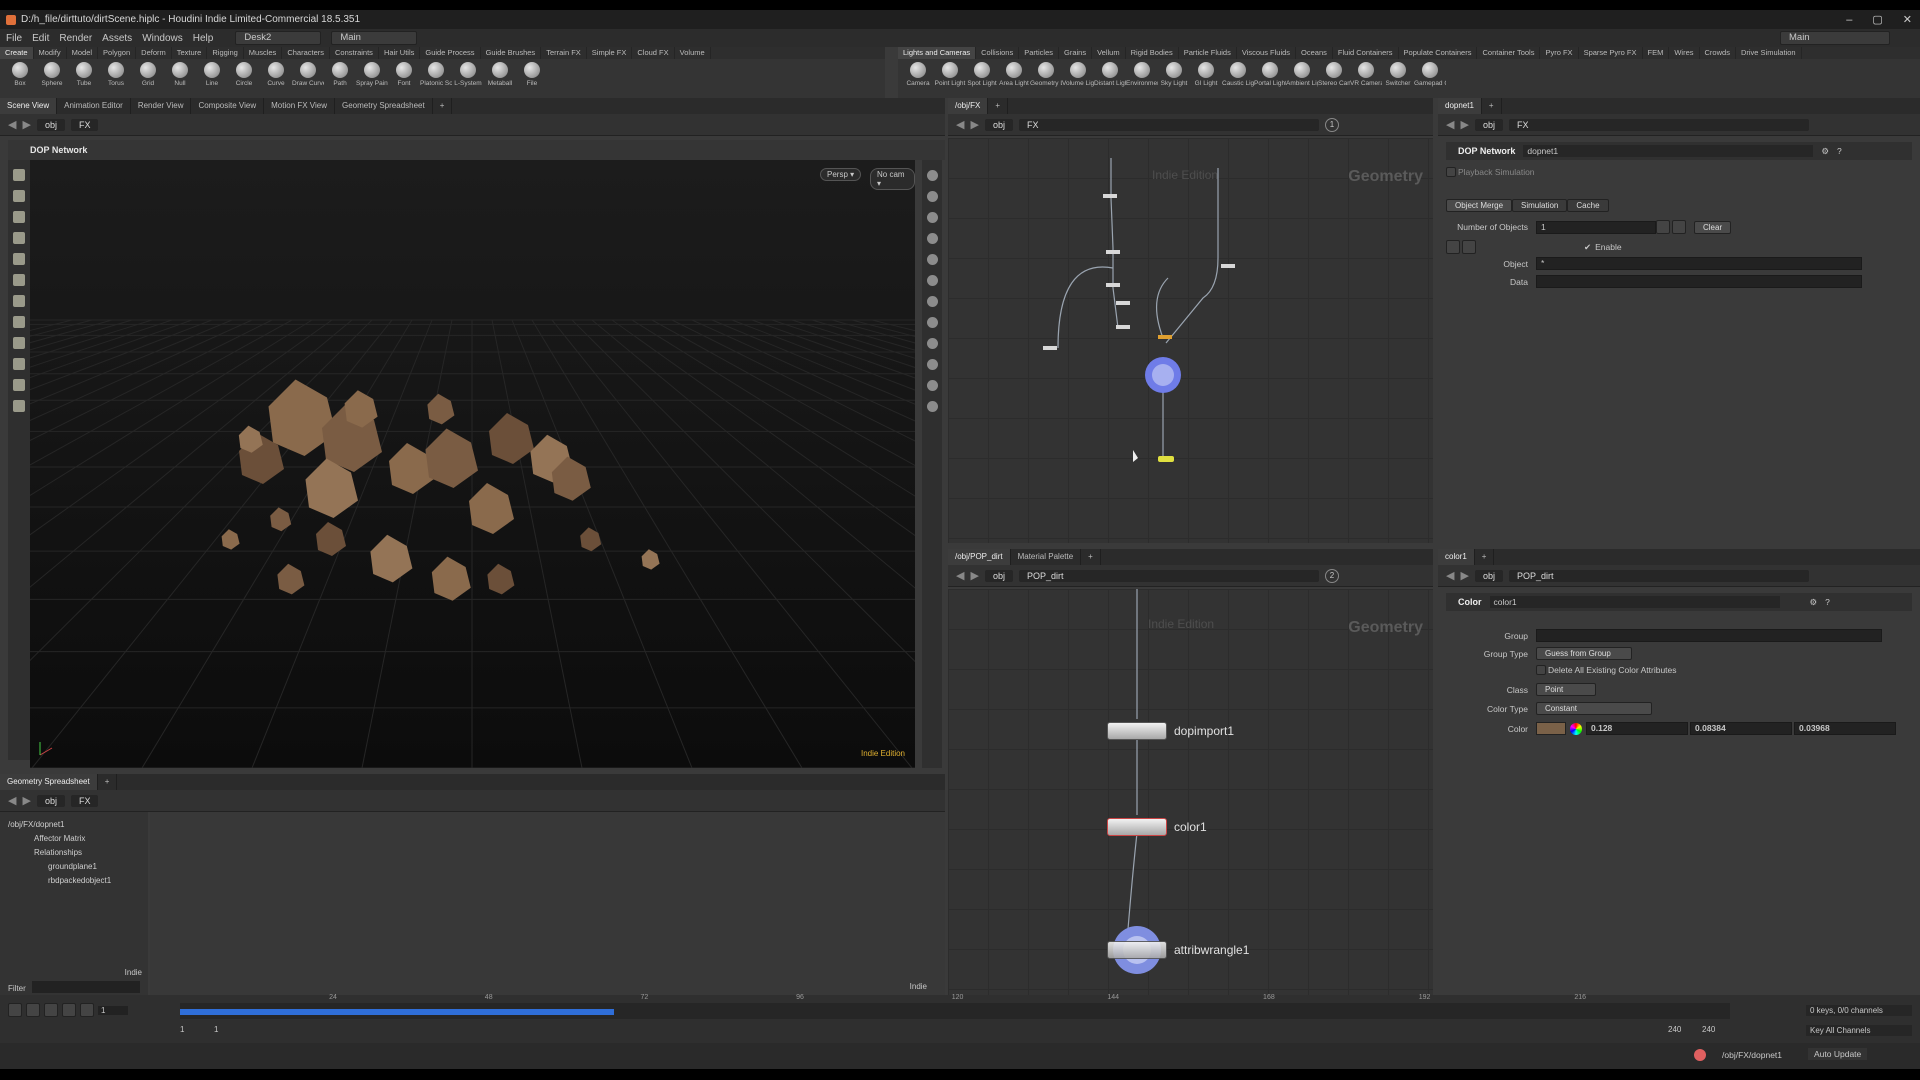 The height and width of the screenshot is (1080, 1920). I want to click on shelf-tab: Crowds, so click(1718, 53).